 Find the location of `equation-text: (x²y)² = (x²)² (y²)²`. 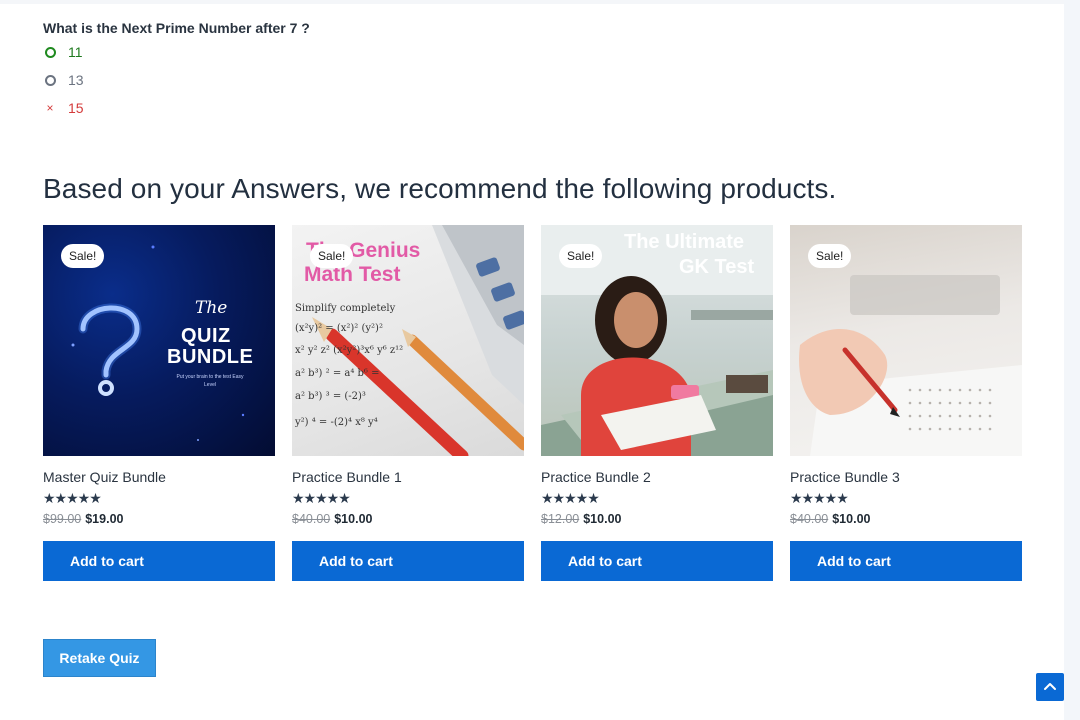

equation-text: (x²y)² = (x²)² (y²)² is located at coordinates (339, 328).